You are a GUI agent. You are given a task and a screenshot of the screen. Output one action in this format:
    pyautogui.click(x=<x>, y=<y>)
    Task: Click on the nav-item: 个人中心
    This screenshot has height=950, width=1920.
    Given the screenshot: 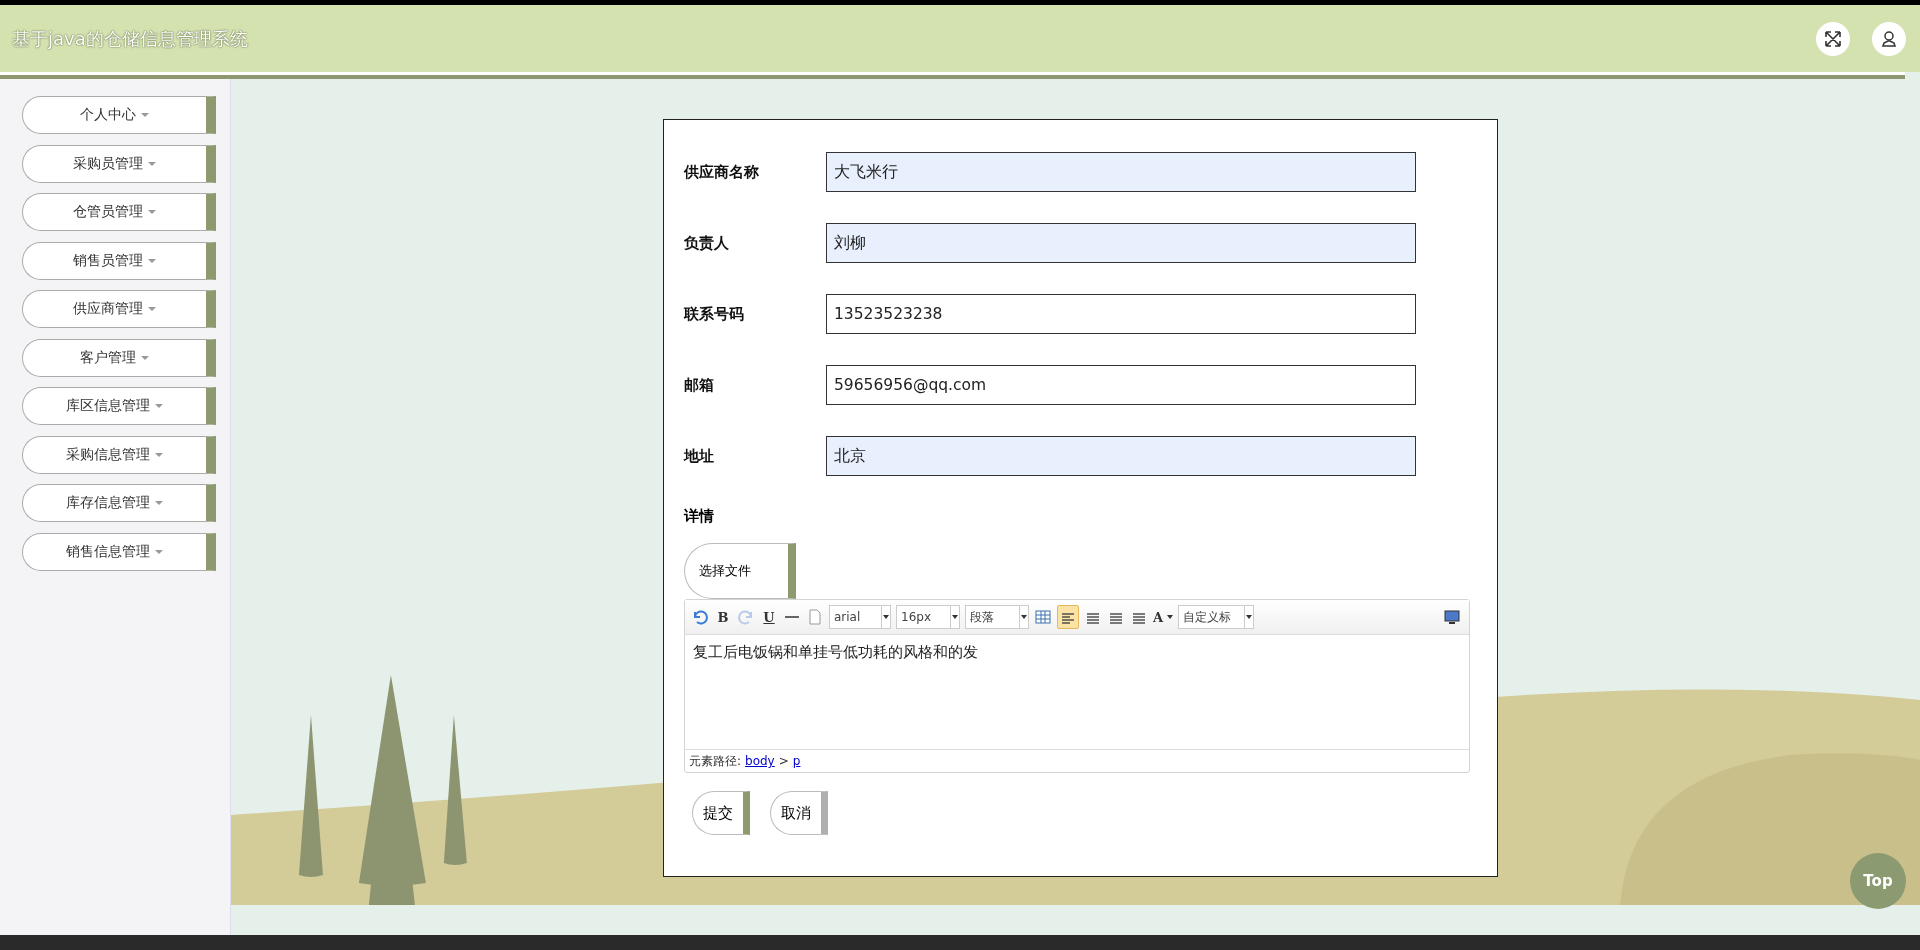 What is the action you would take?
    pyautogui.click(x=119, y=115)
    